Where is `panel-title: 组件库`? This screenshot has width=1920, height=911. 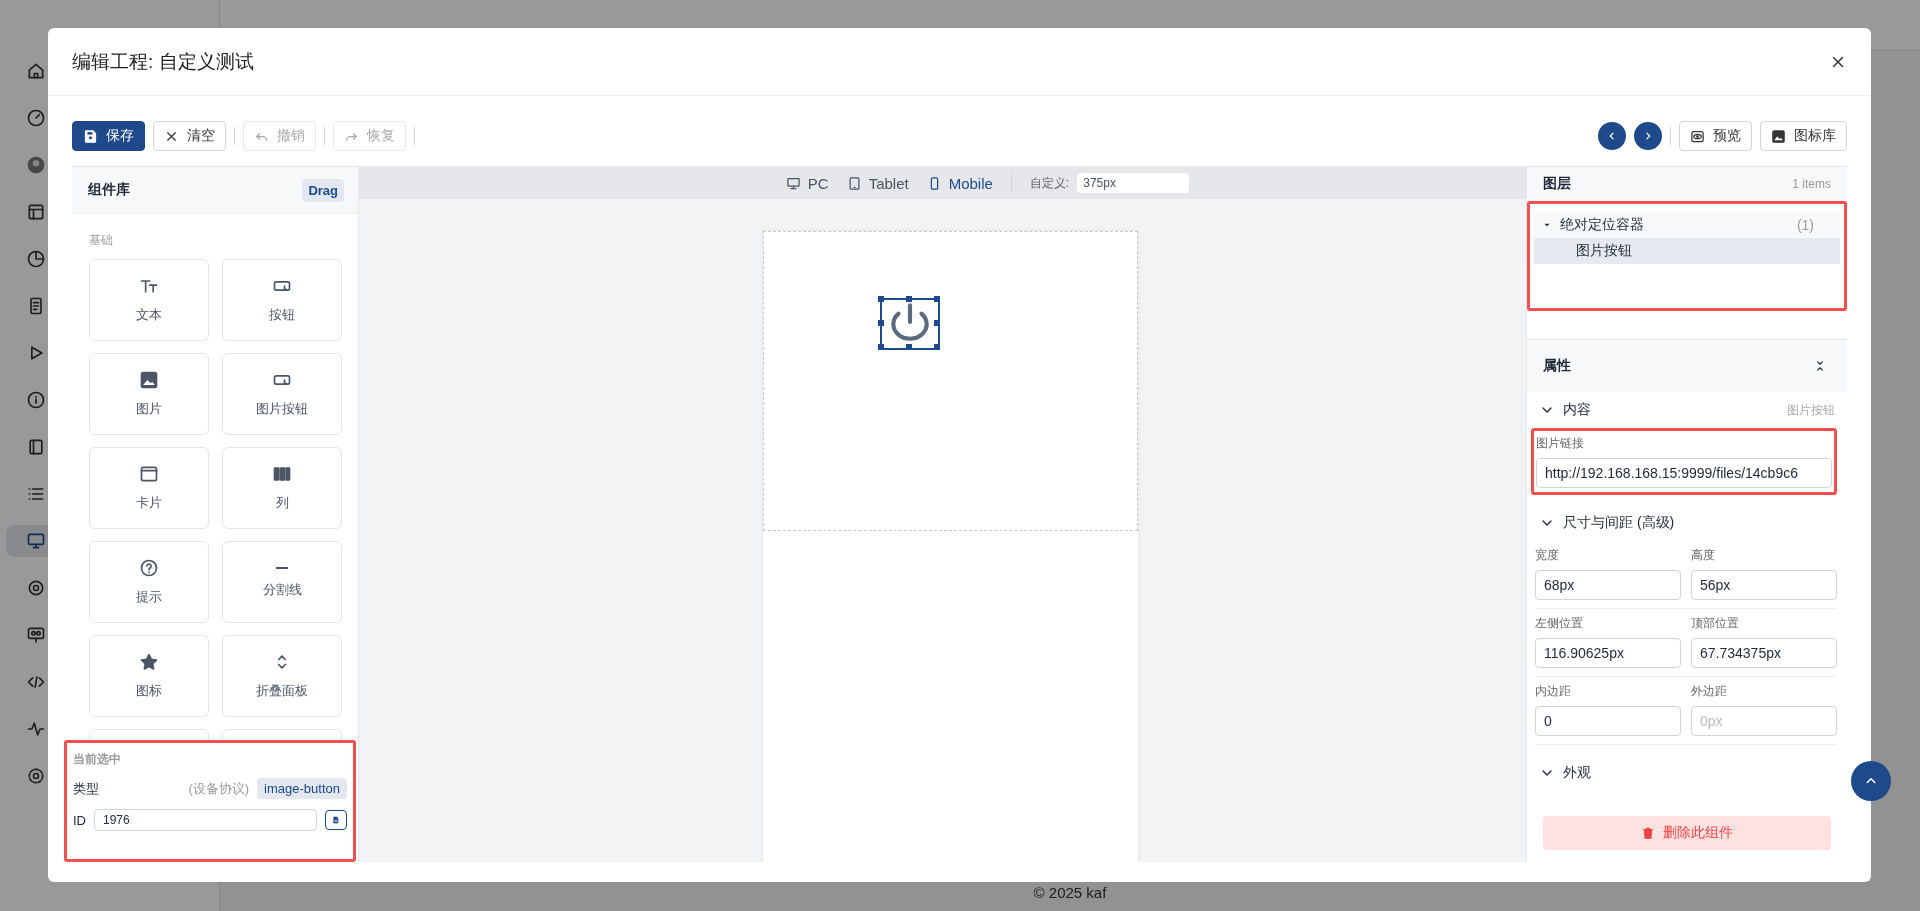 panel-title: 组件库 is located at coordinates (109, 190).